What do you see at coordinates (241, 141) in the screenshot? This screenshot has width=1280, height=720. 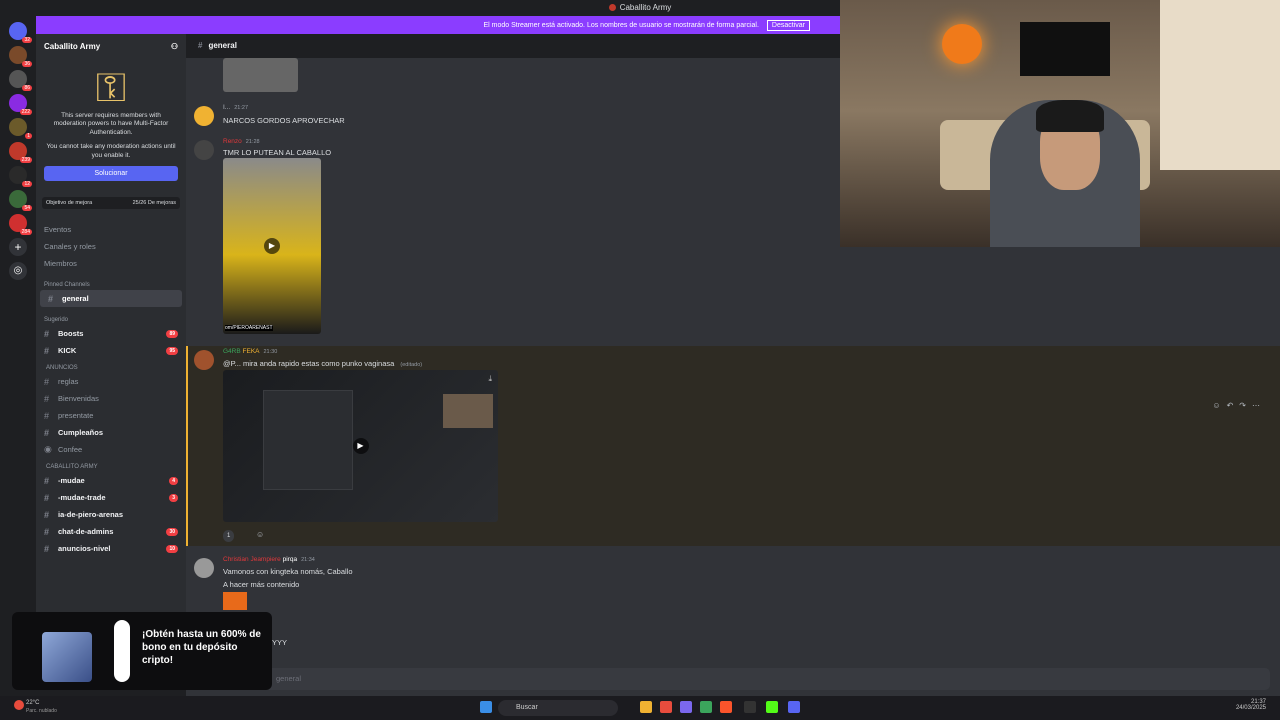 I see `username: Renzo 21:28` at bounding box center [241, 141].